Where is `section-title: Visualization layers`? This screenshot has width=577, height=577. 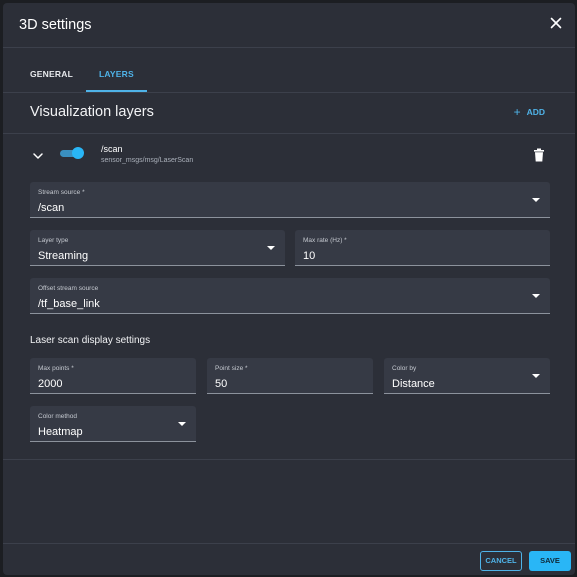 section-title: Visualization layers is located at coordinates (92, 112).